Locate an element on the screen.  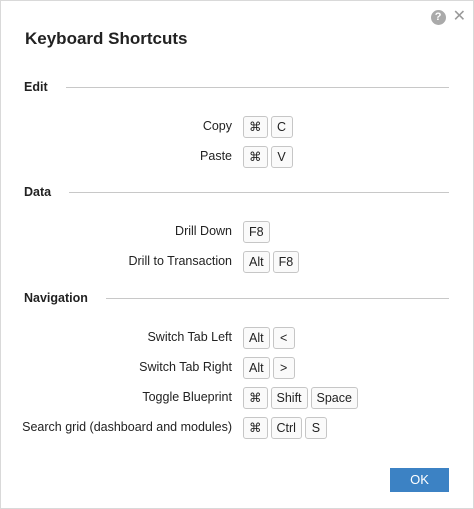
shortcut-row-drill-to-transaction: Drill to Transaction Alt F8 is located at coordinates (237, 262).